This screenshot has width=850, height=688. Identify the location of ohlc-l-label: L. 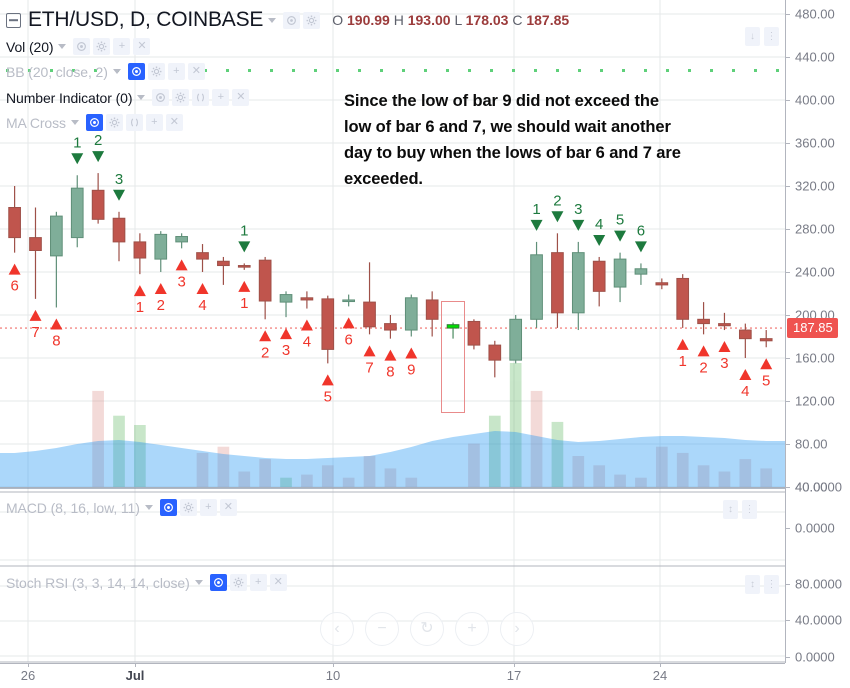
(458, 20).